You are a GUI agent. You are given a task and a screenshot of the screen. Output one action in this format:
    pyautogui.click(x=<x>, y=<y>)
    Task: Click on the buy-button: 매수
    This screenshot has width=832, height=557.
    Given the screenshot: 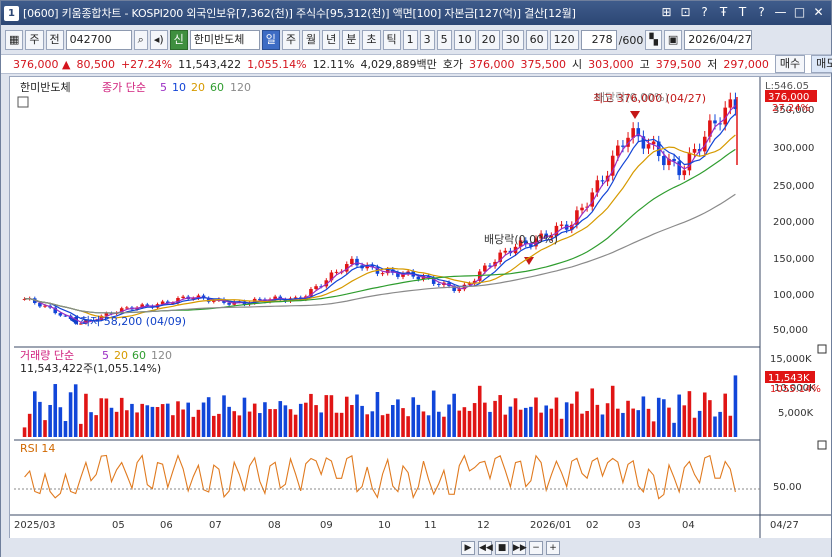 What is the action you would take?
    pyautogui.click(x=790, y=64)
    